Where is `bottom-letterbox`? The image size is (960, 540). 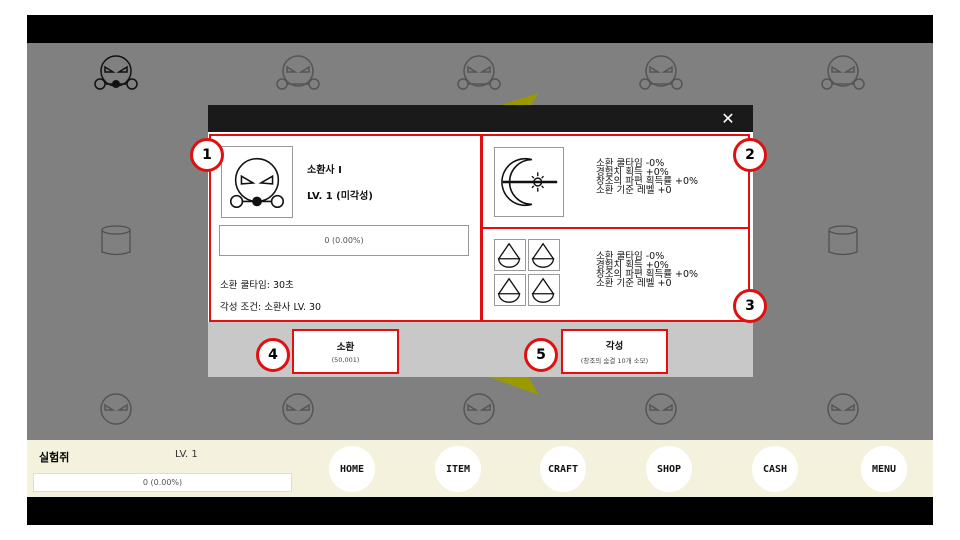
bottom-letterbox is located at coordinates (480, 511).